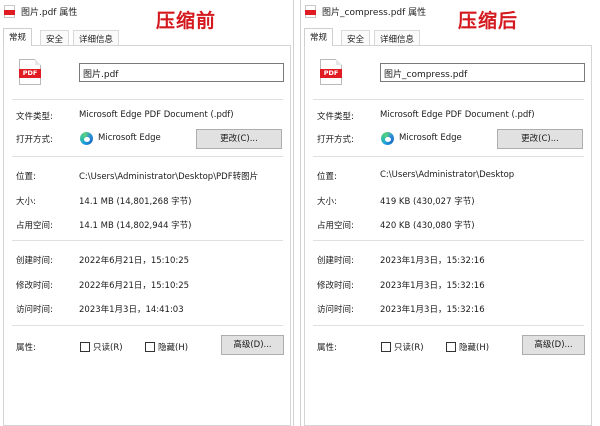 The width and height of the screenshot is (600, 426). What do you see at coordinates (427, 226) in the screenshot?
I see `disk-size-value: 420 KB (430,080 字节)` at bounding box center [427, 226].